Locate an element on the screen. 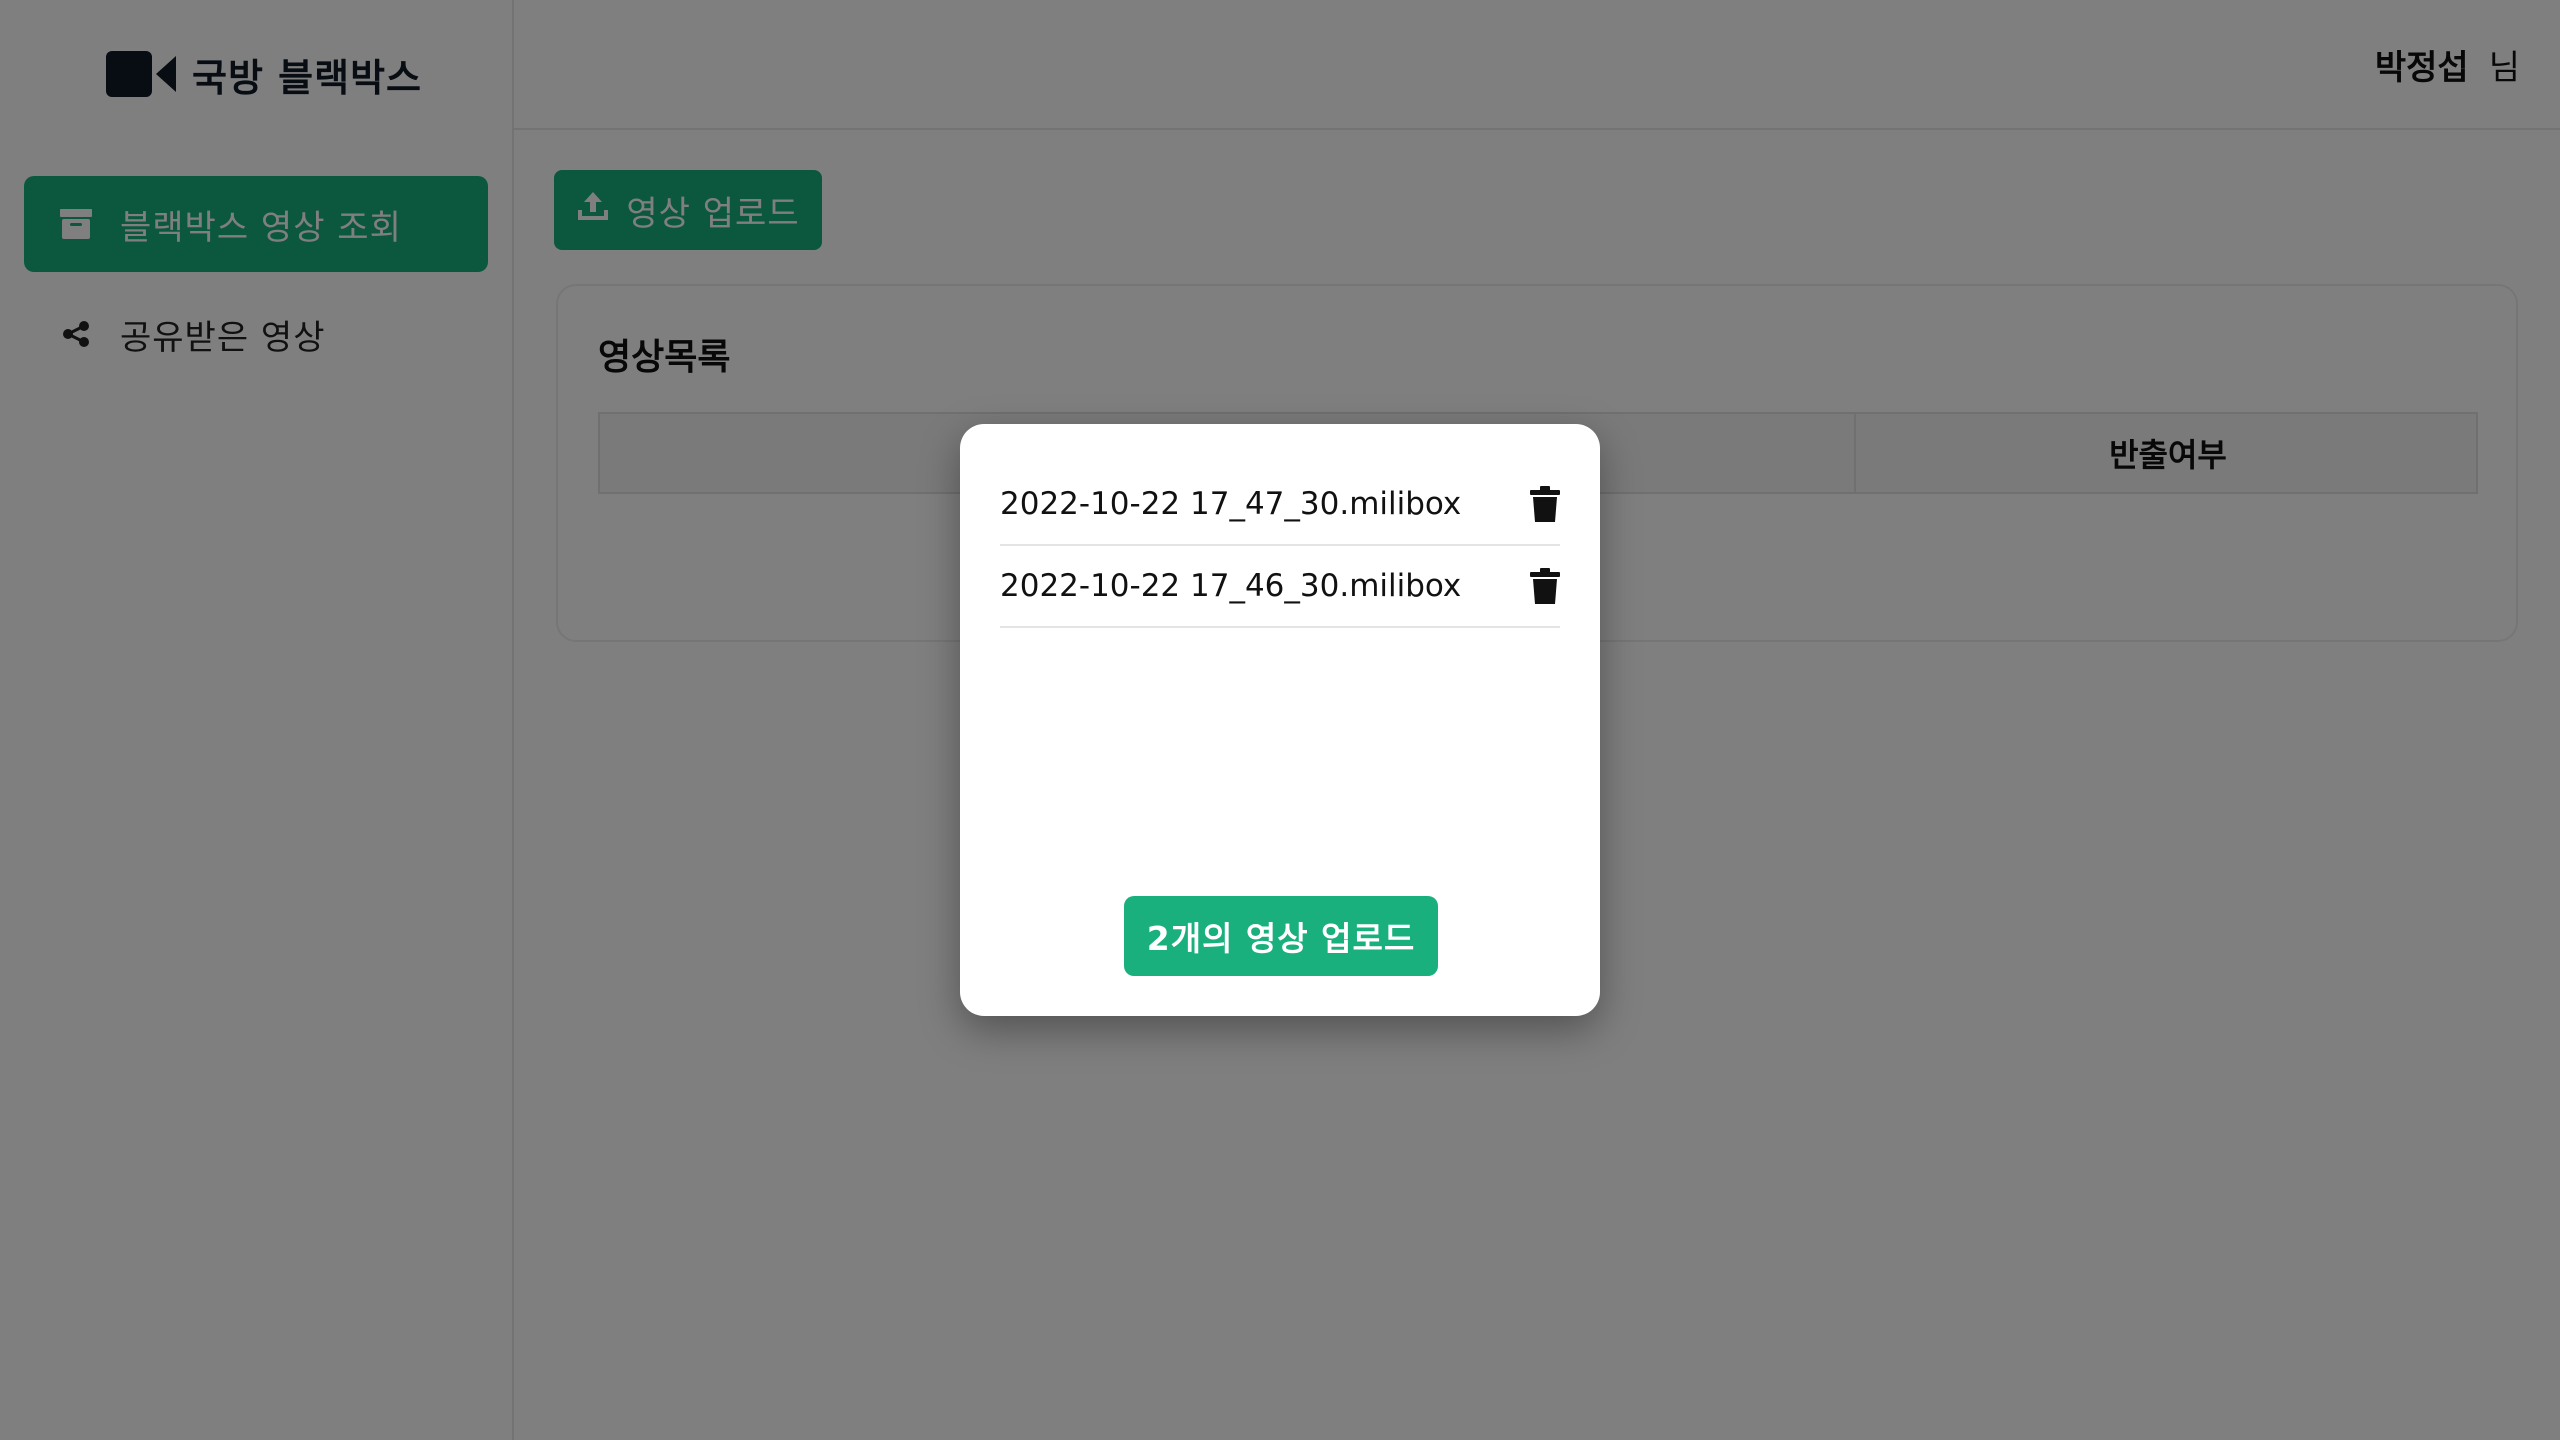  list-item: 2022-10-22 17_47_30.milibox is located at coordinates (1280, 505).